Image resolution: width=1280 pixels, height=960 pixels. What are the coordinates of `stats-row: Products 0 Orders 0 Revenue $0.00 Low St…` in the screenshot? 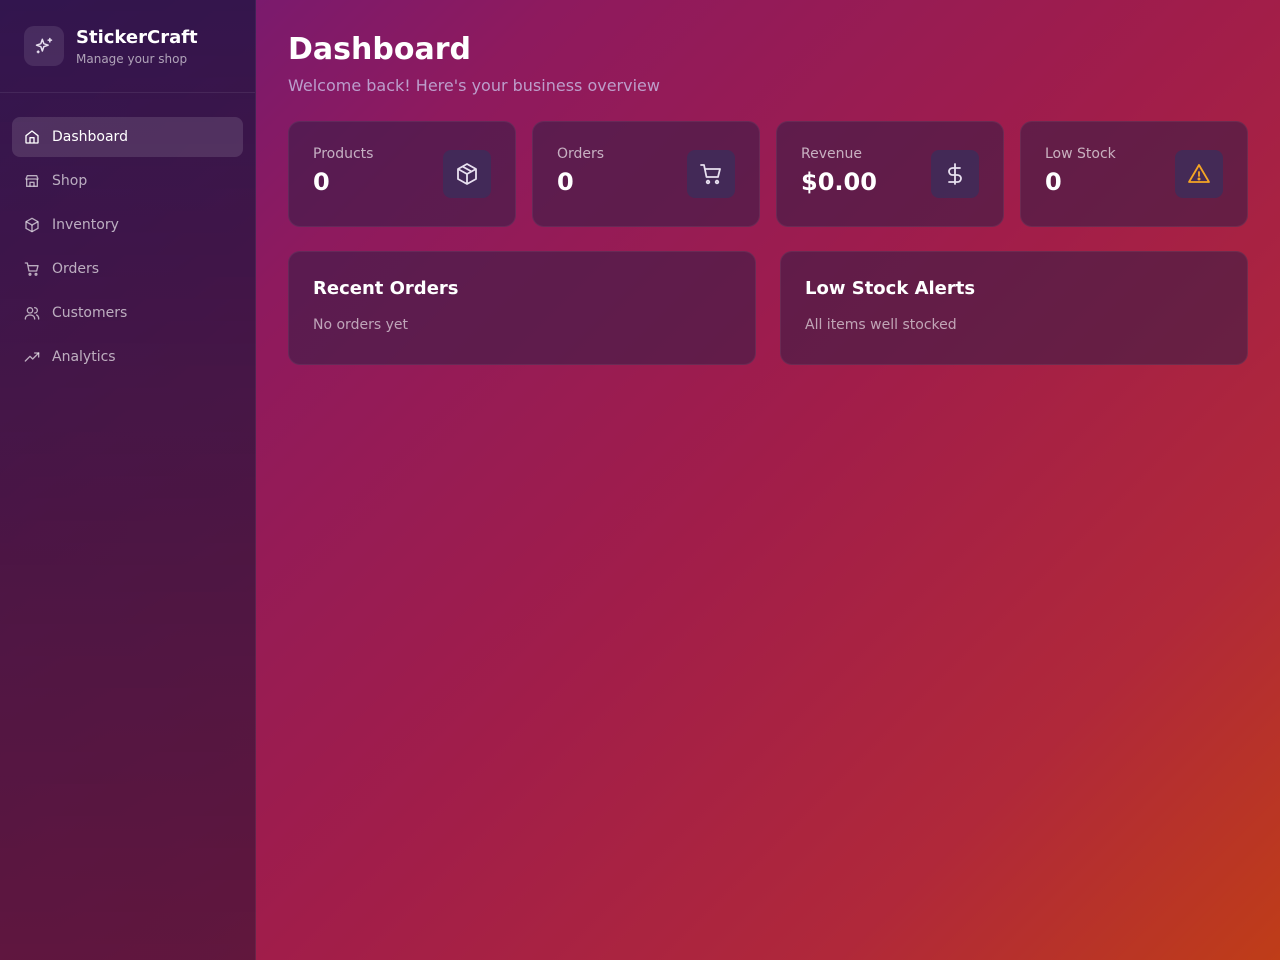 It's located at (768, 174).